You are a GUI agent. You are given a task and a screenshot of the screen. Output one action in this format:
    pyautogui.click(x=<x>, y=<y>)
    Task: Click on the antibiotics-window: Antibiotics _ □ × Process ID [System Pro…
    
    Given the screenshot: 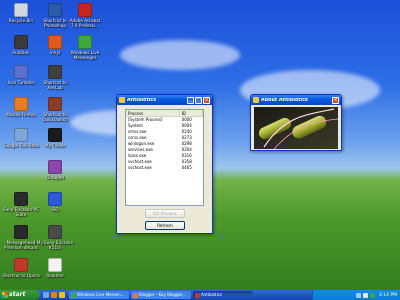 What is the action you would take?
    pyautogui.click(x=164, y=164)
    